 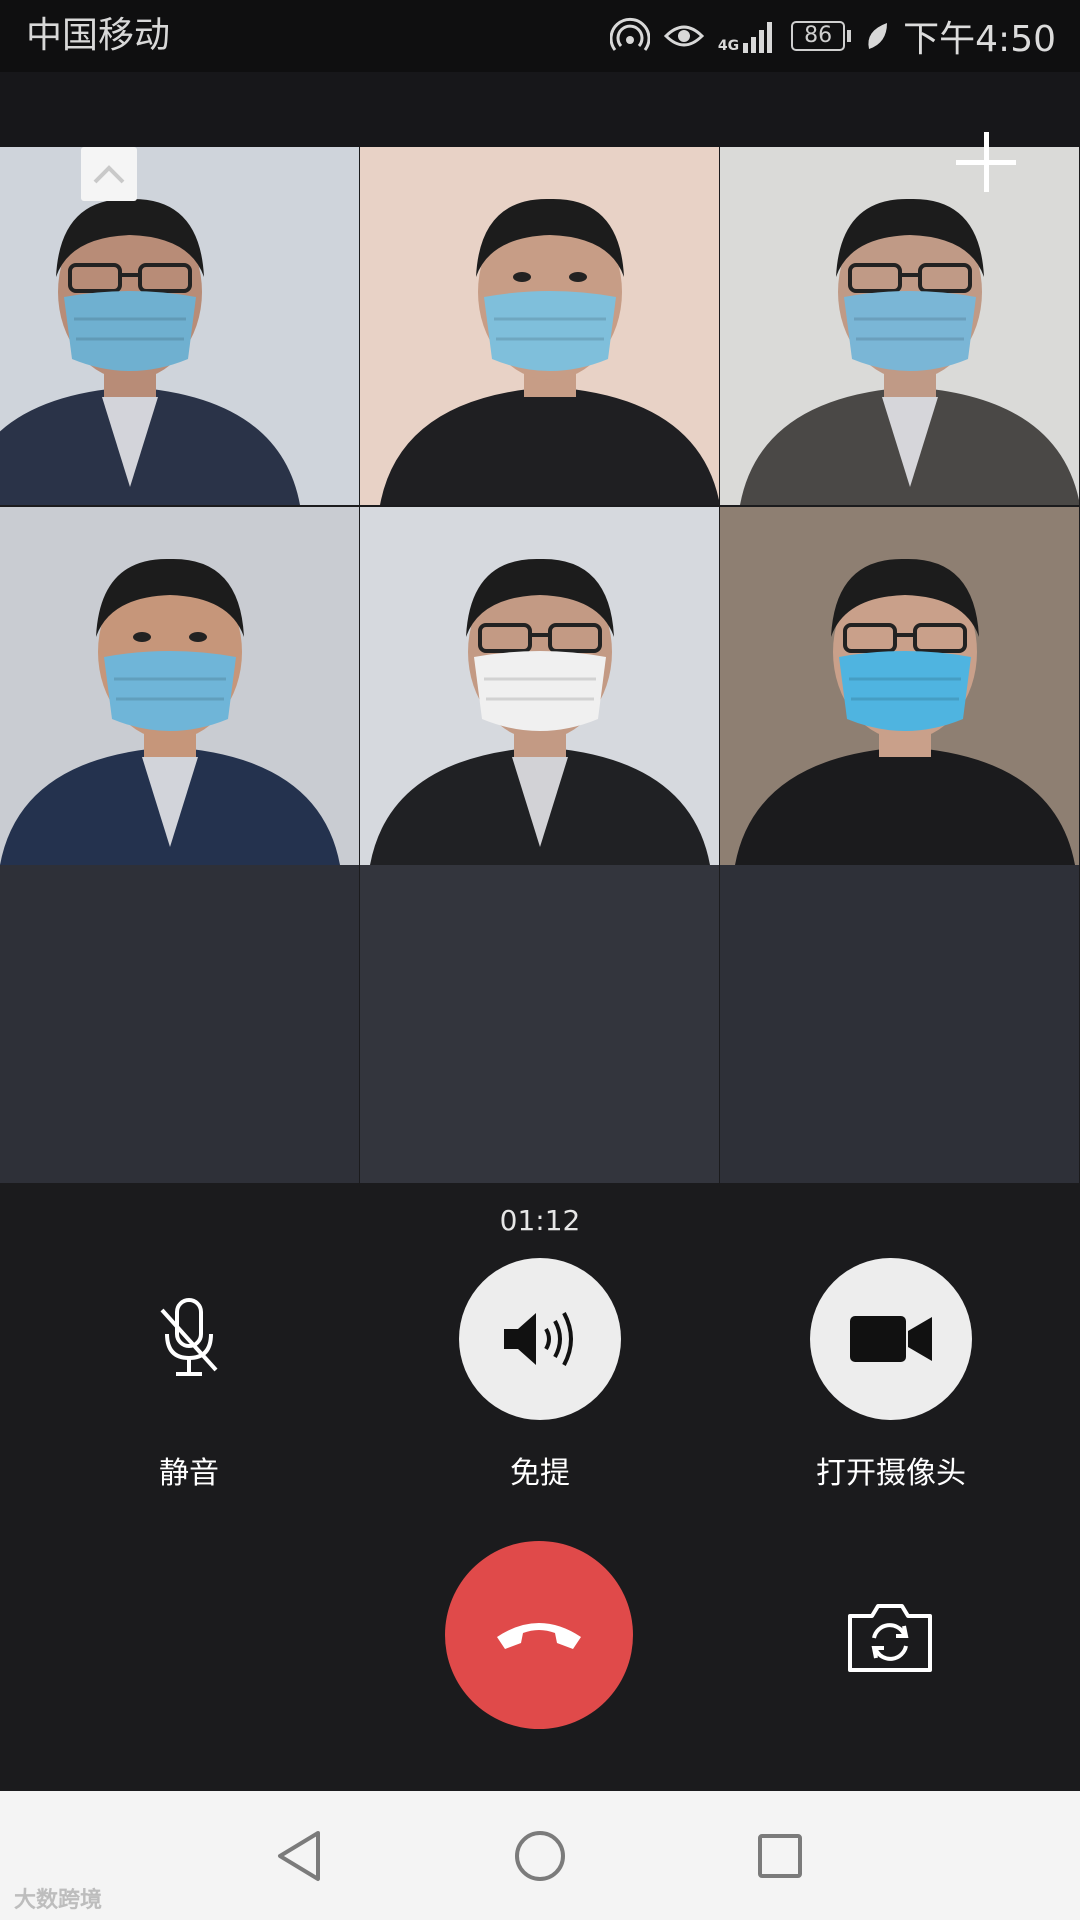 I want to click on watermark: 大数跨境, so click(x=58, y=1900).